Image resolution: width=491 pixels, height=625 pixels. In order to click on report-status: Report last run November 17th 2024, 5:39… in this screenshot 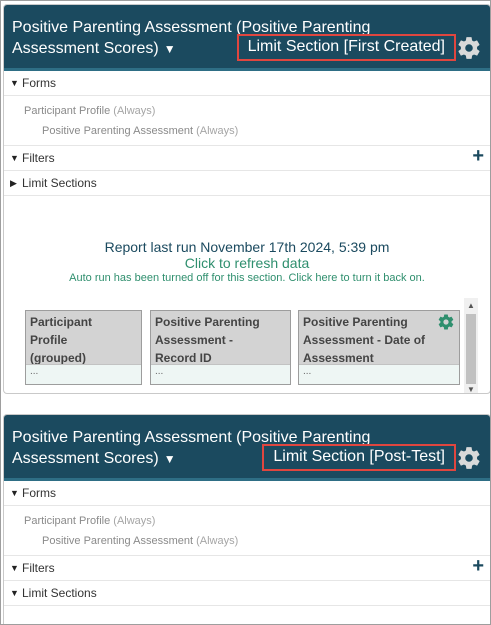, I will do `click(247, 262)`.